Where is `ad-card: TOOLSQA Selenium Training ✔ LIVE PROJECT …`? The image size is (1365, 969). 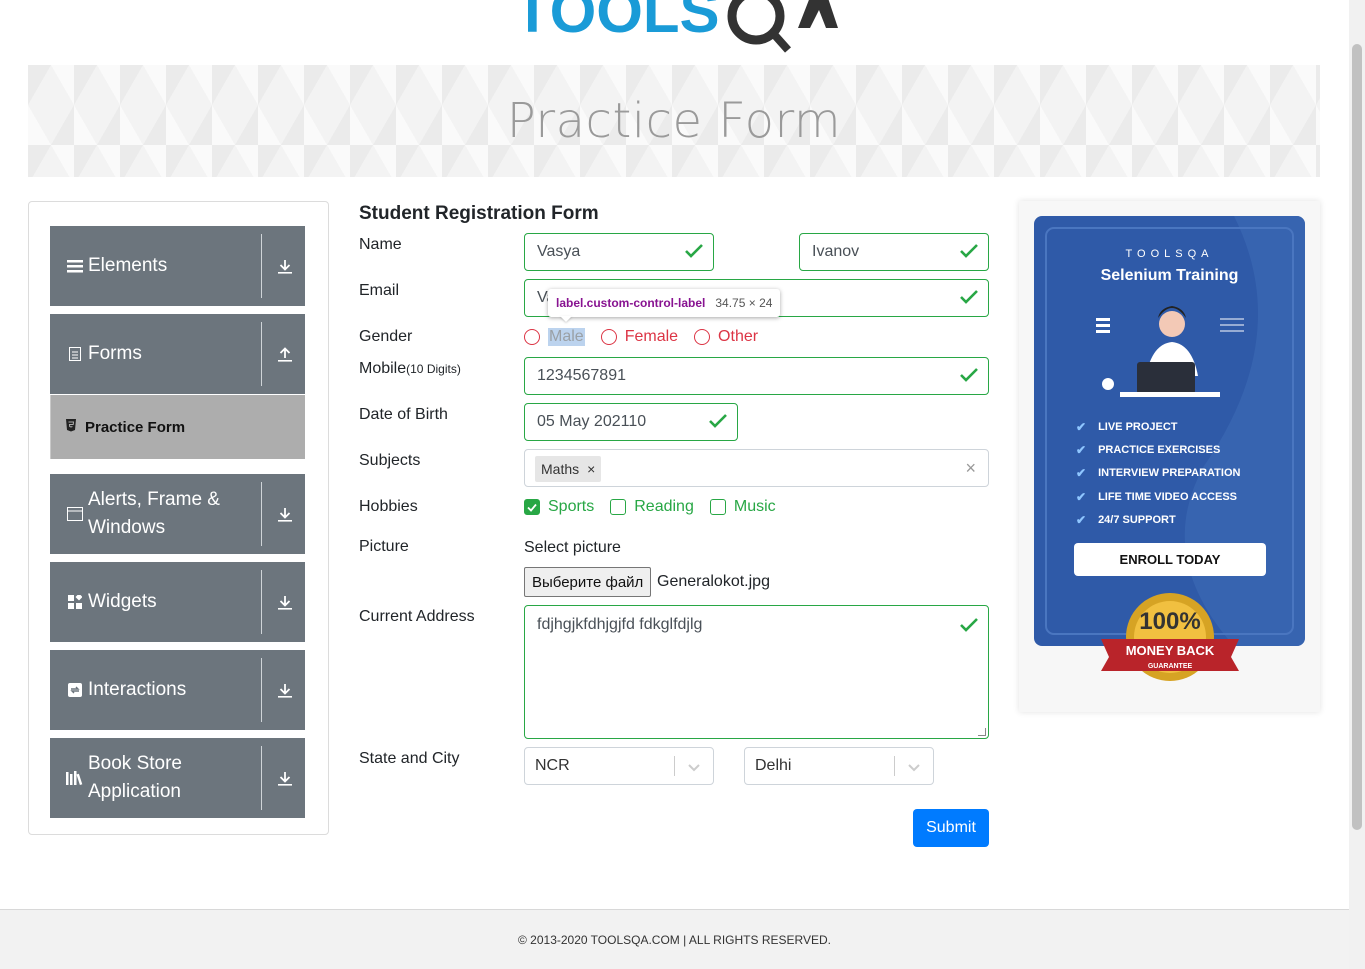
ad-card: TOOLSQA Selenium Training ✔ LIVE PROJECT … is located at coordinates (1169, 431).